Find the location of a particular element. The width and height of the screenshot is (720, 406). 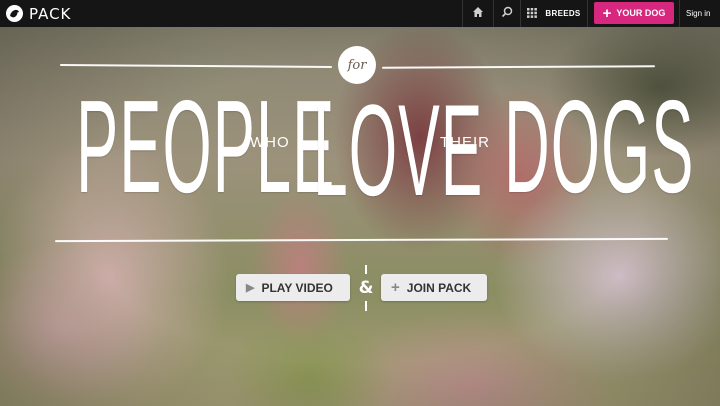

play-video-button: ▶ PLAY VIDEO is located at coordinates (293, 287).